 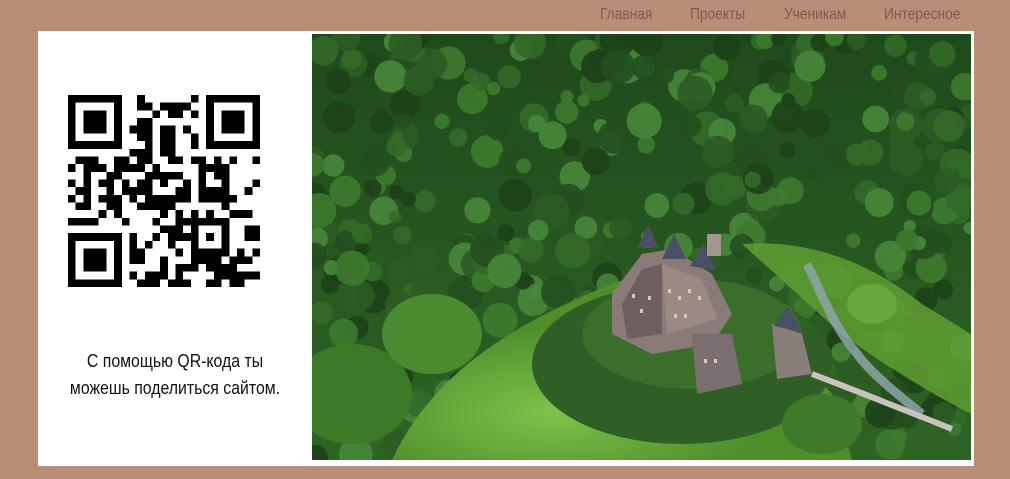 What do you see at coordinates (922, 15) in the screenshot?
I see `nav-link-interesting: Интересное` at bounding box center [922, 15].